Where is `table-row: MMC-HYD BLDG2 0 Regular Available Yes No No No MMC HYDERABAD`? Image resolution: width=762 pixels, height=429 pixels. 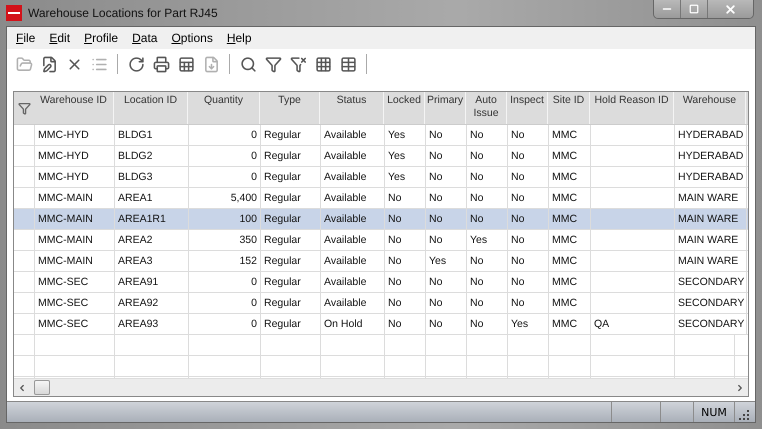 table-row: MMC-HYD BLDG2 0 Regular Available Yes No No No MMC HYDERABAD is located at coordinates (381, 156).